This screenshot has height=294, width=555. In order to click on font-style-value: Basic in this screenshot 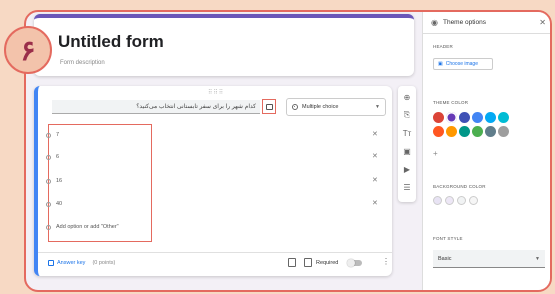, I will do `click(445, 258)`.